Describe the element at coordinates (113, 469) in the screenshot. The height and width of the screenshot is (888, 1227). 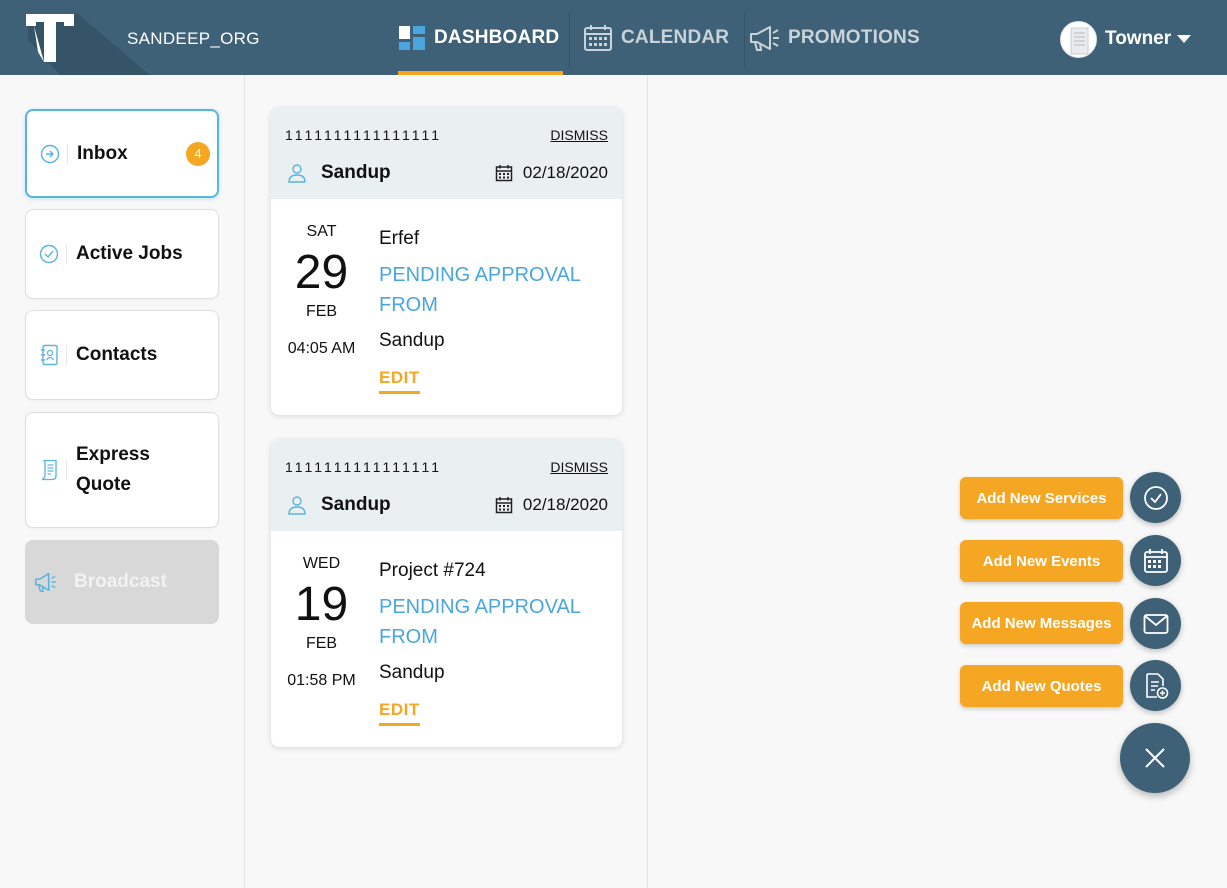
I see `sidebar-item-label: Express Quote` at that location.